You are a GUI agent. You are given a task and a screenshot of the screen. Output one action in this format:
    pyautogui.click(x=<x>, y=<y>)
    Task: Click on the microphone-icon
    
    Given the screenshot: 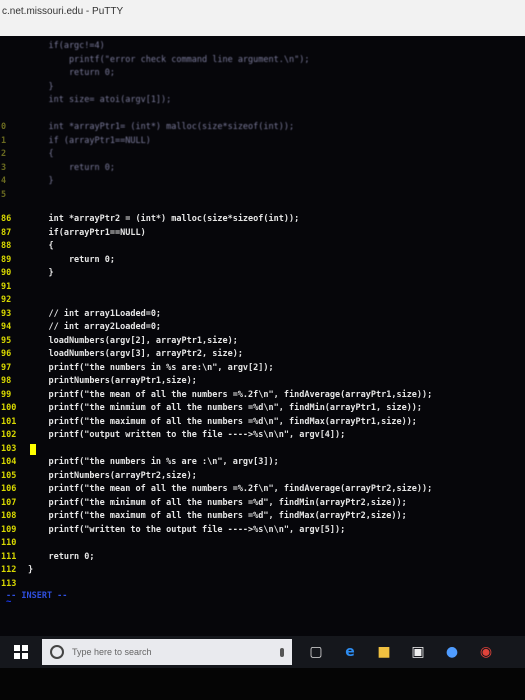 What is the action you would take?
    pyautogui.click(x=282, y=652)
    